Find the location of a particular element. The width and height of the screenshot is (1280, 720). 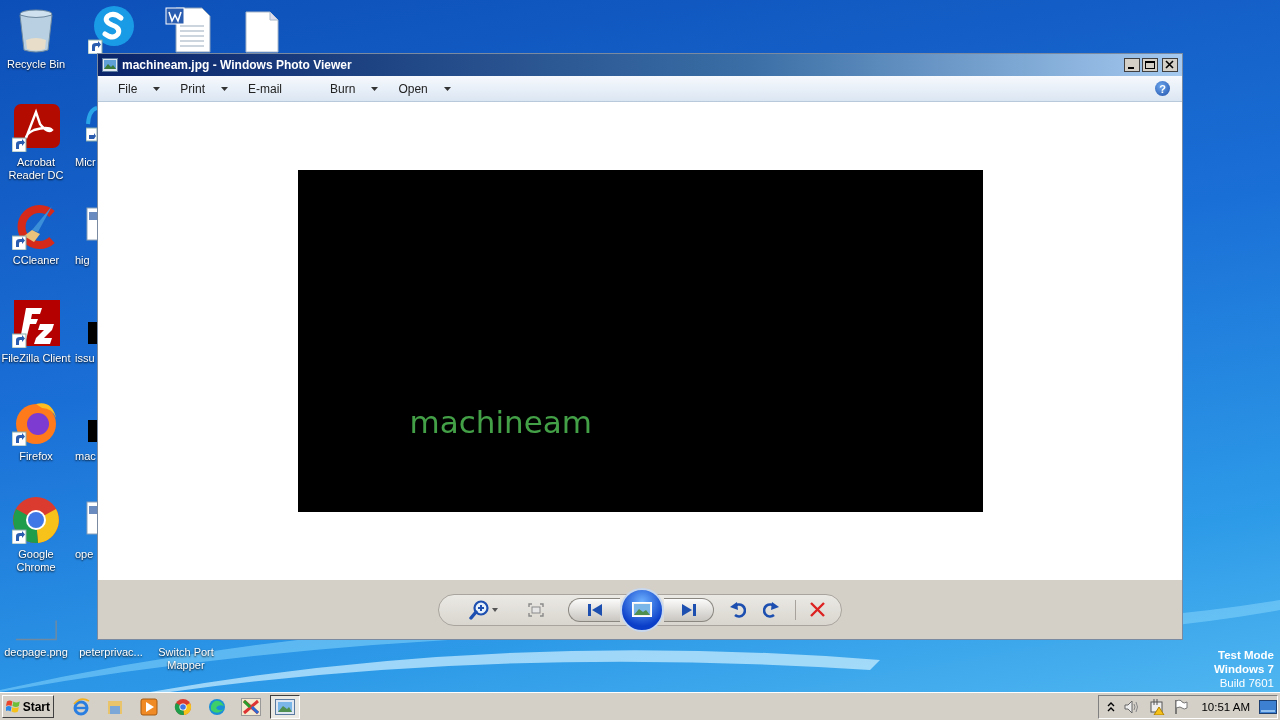

watermark-text: Build 7601 is located at coordinates (1246, 683).